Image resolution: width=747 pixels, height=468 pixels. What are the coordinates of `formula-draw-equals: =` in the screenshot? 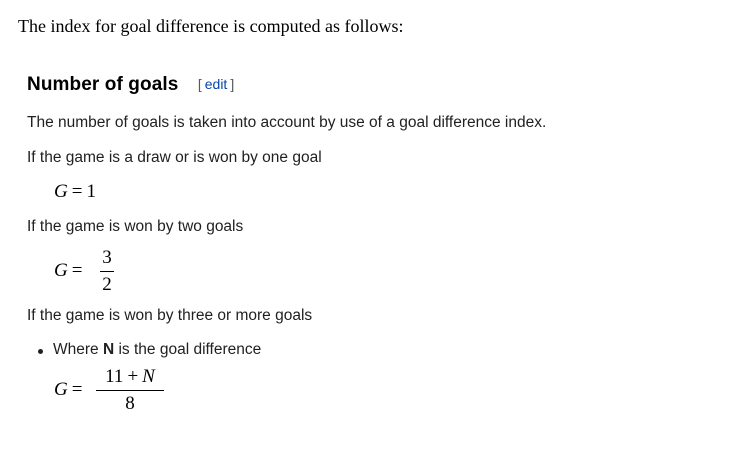 It's located at (77, 191).